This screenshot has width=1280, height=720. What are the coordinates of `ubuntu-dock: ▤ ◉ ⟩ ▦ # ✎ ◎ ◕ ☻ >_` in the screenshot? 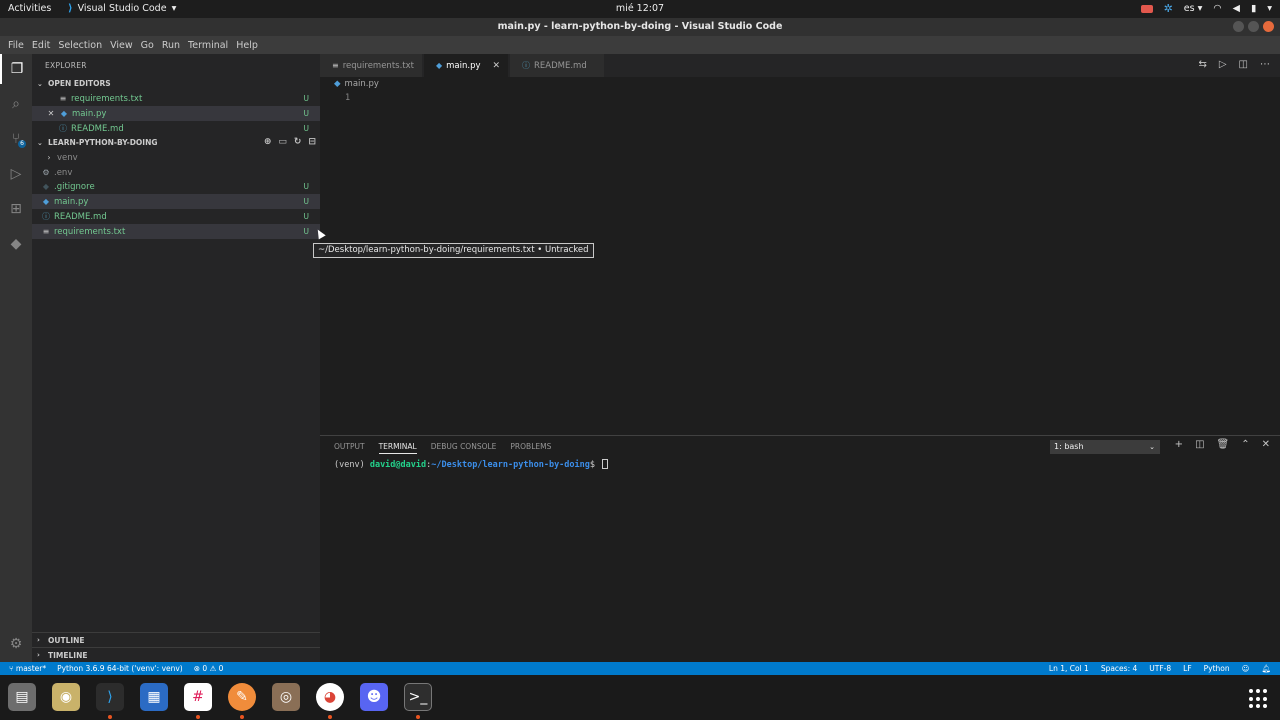 It's located at (640, 697).